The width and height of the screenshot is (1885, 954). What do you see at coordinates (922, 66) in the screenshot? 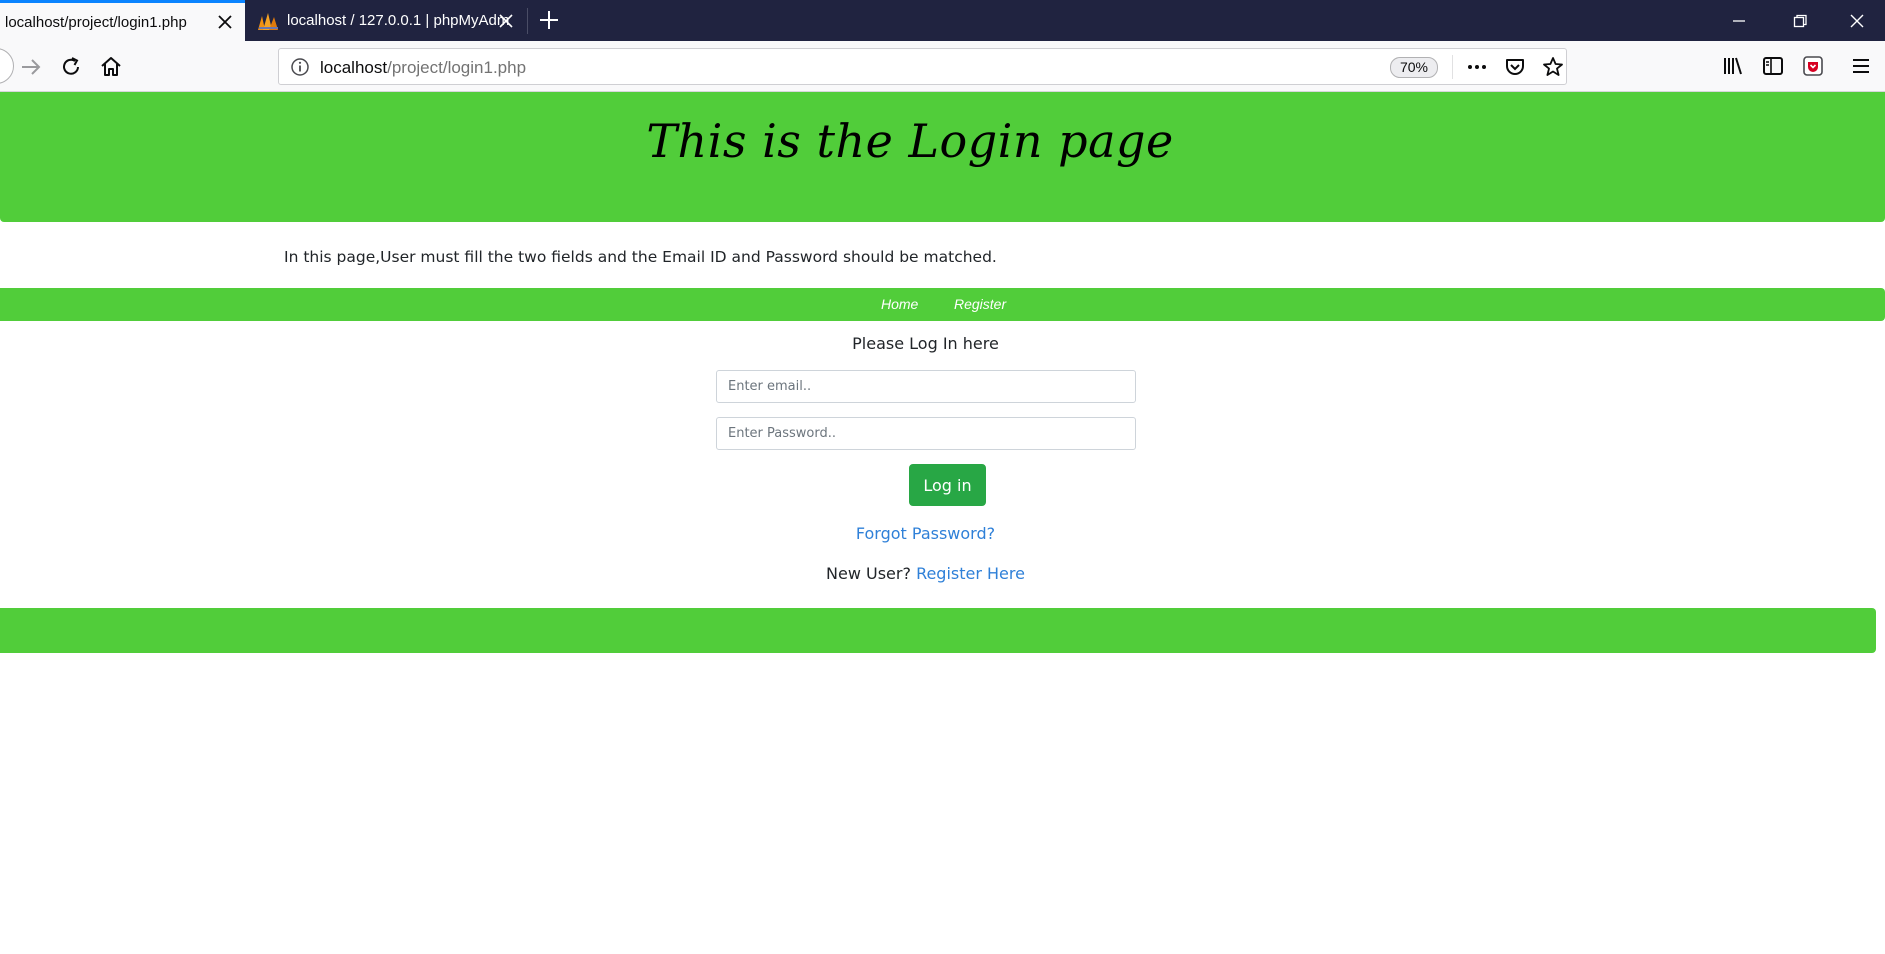
I see `url-bar: localhost/project/login1.php 70%` at bounding box center [922, 66].